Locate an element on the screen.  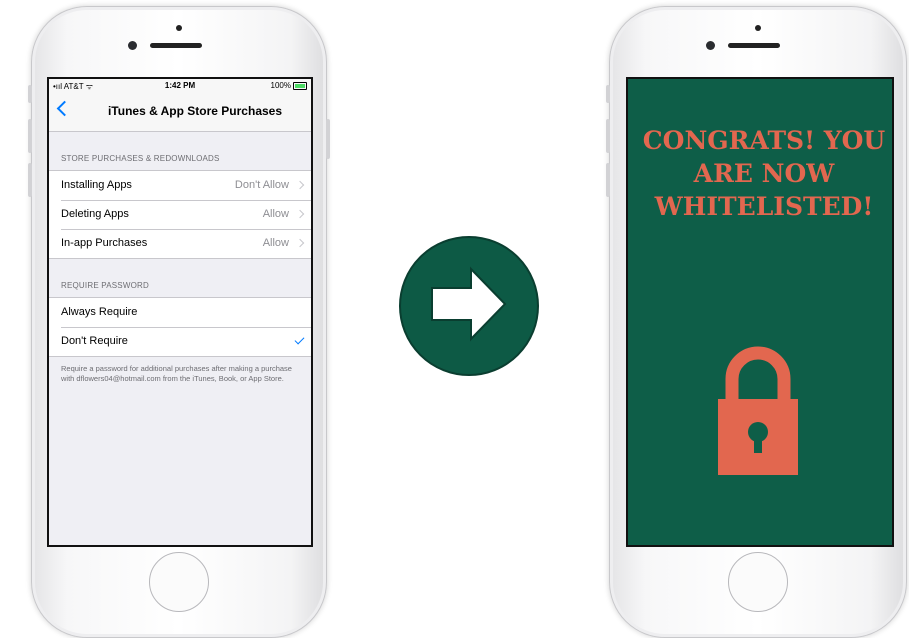
arrow-circle is located at coordinates (469, 306).